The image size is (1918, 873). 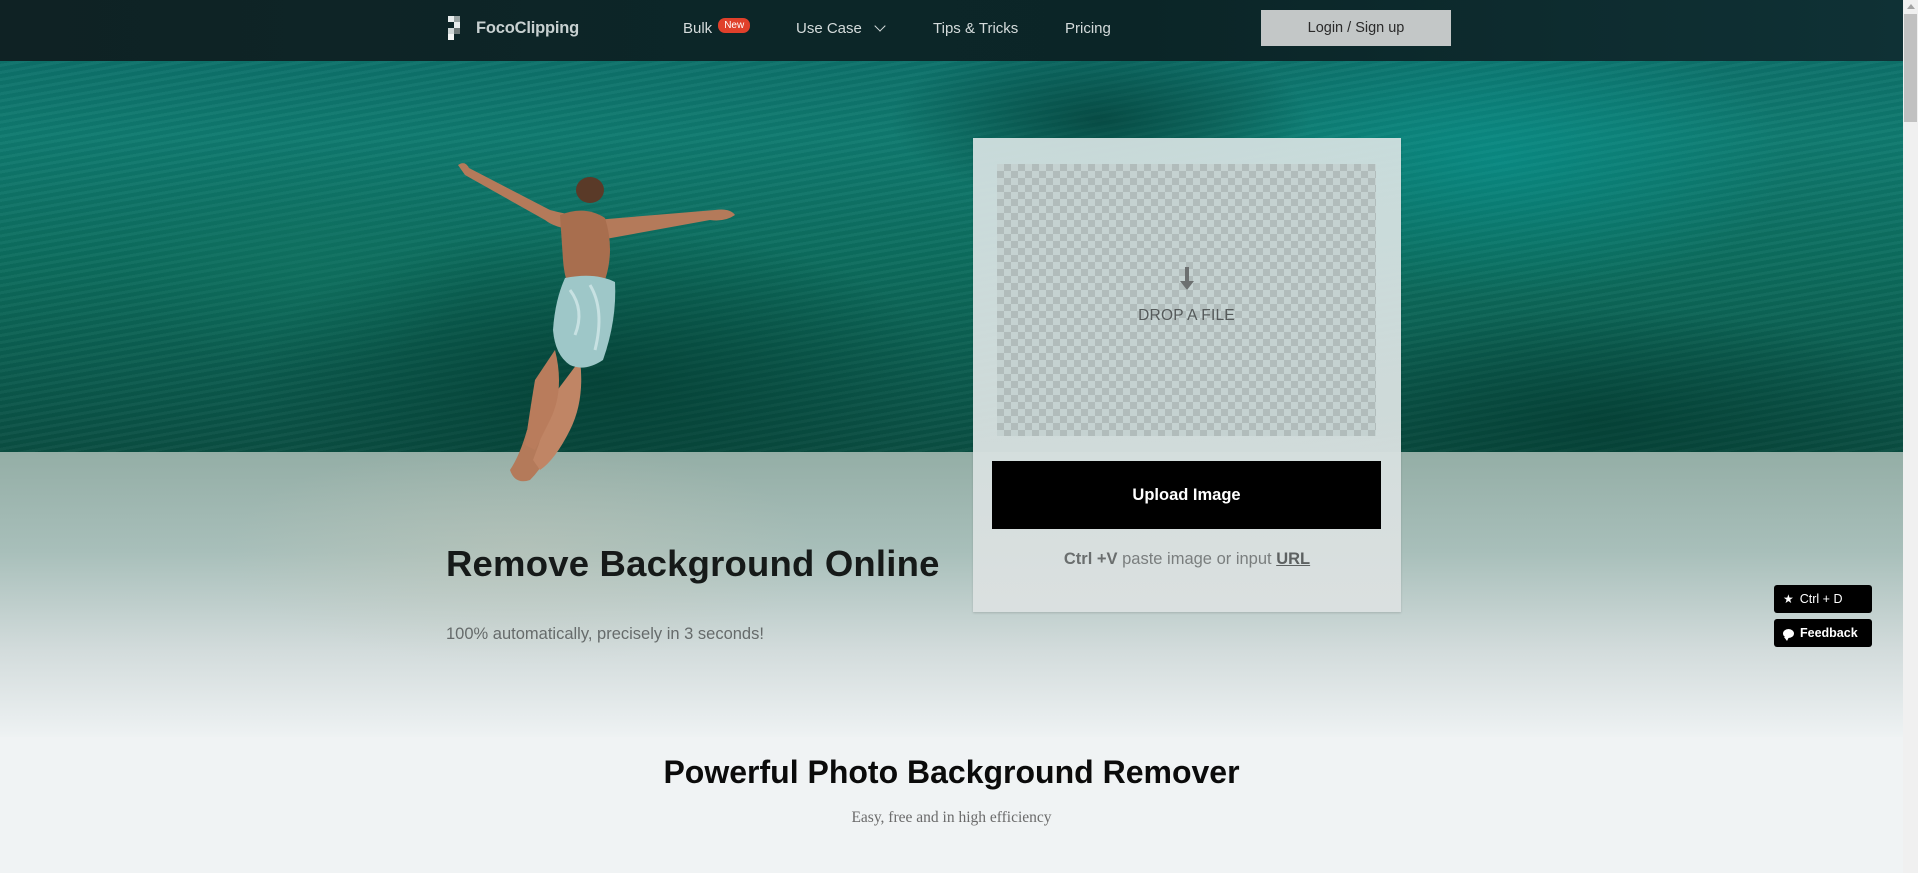 What do you see at coordinates (1186, 495) in the screenshot?
I see `upload-image-button: Upload Image` at bounding box center [1186, 495].